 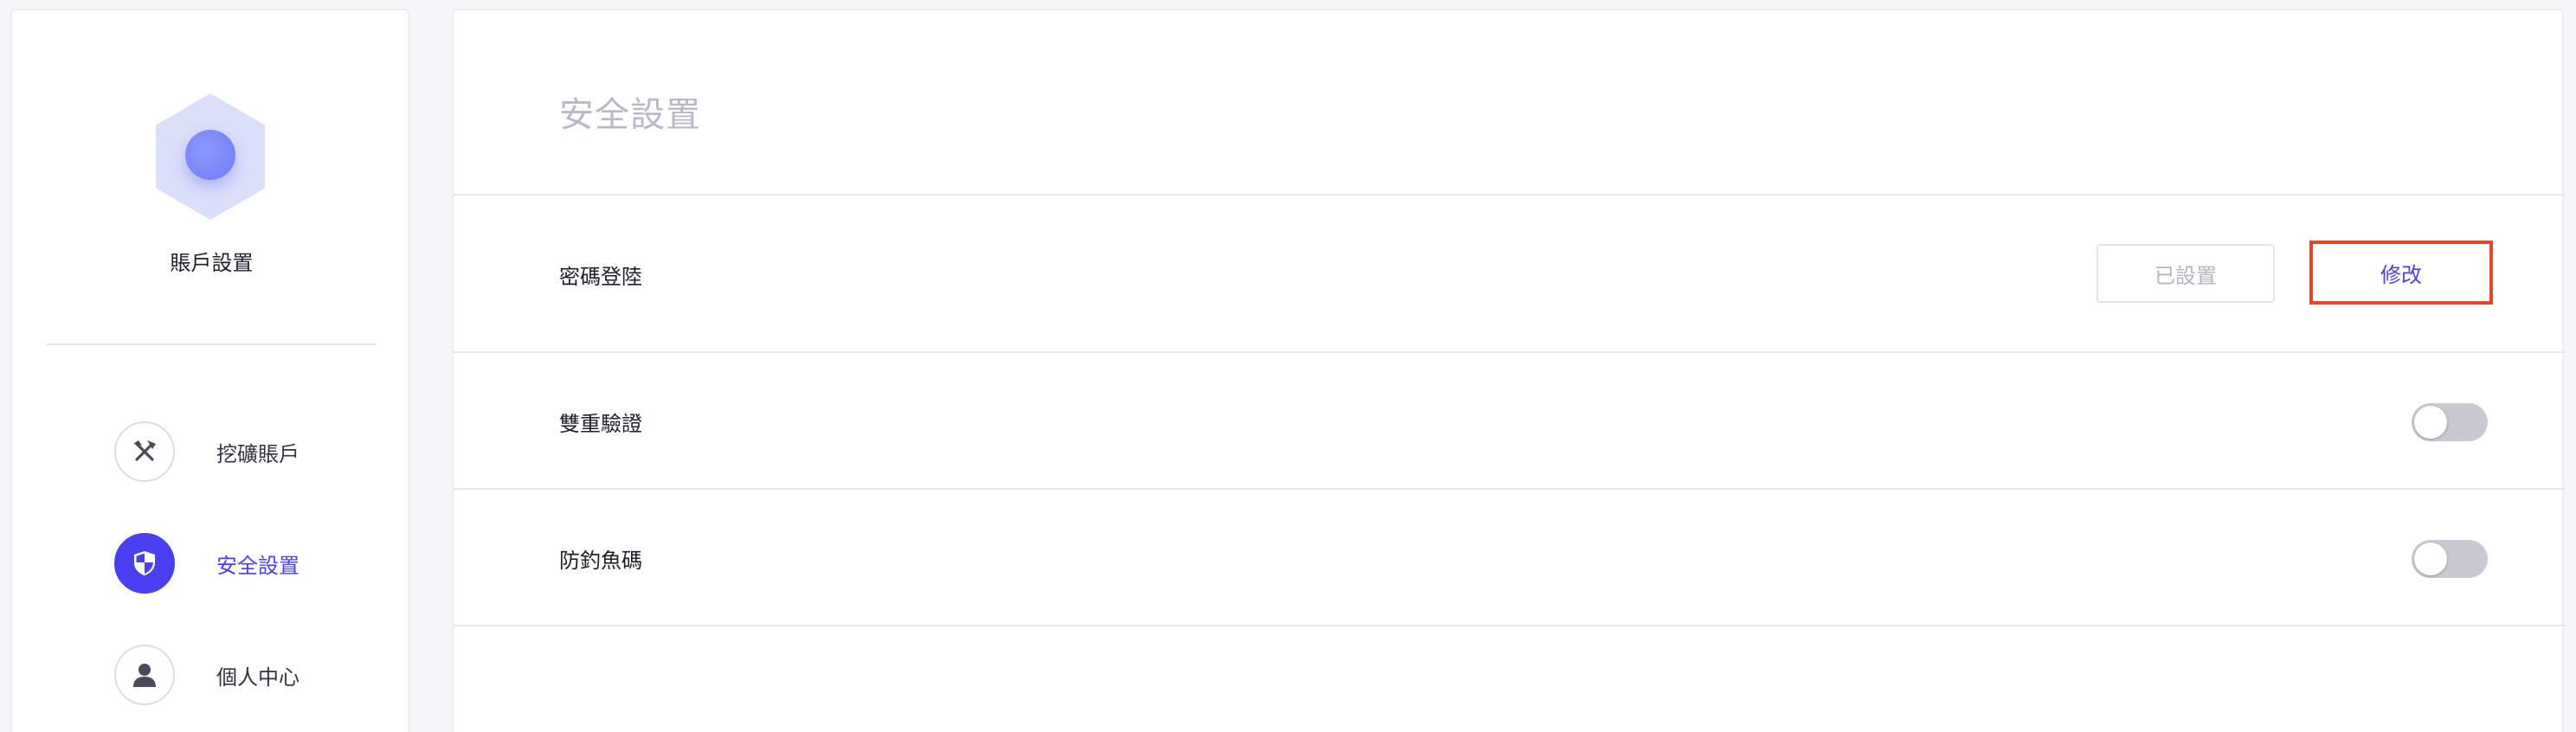 What do you see at coordinates (144, 452) in the screenshot?
I see `pickaxe-hammer-icon` at bounding box center [144, 452].